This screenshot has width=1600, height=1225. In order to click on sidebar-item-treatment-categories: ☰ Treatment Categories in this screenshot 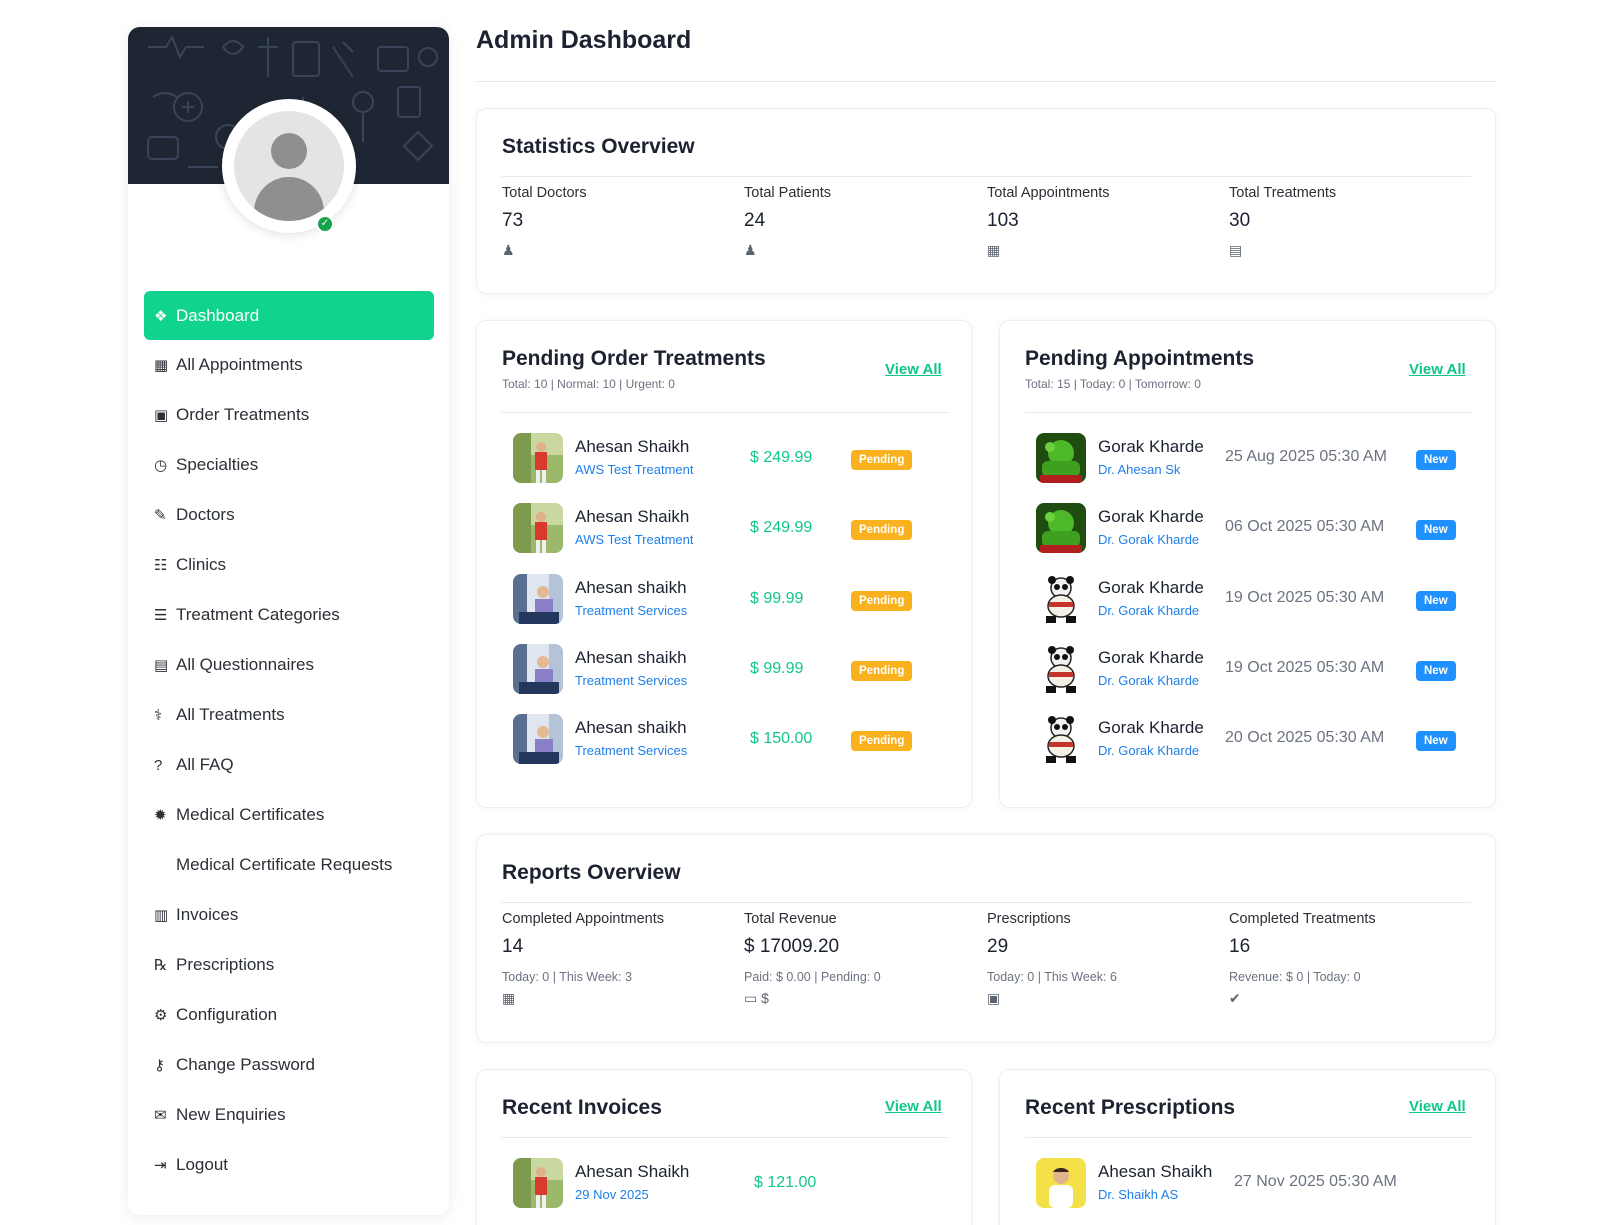, I will do `click(289, 615)`.